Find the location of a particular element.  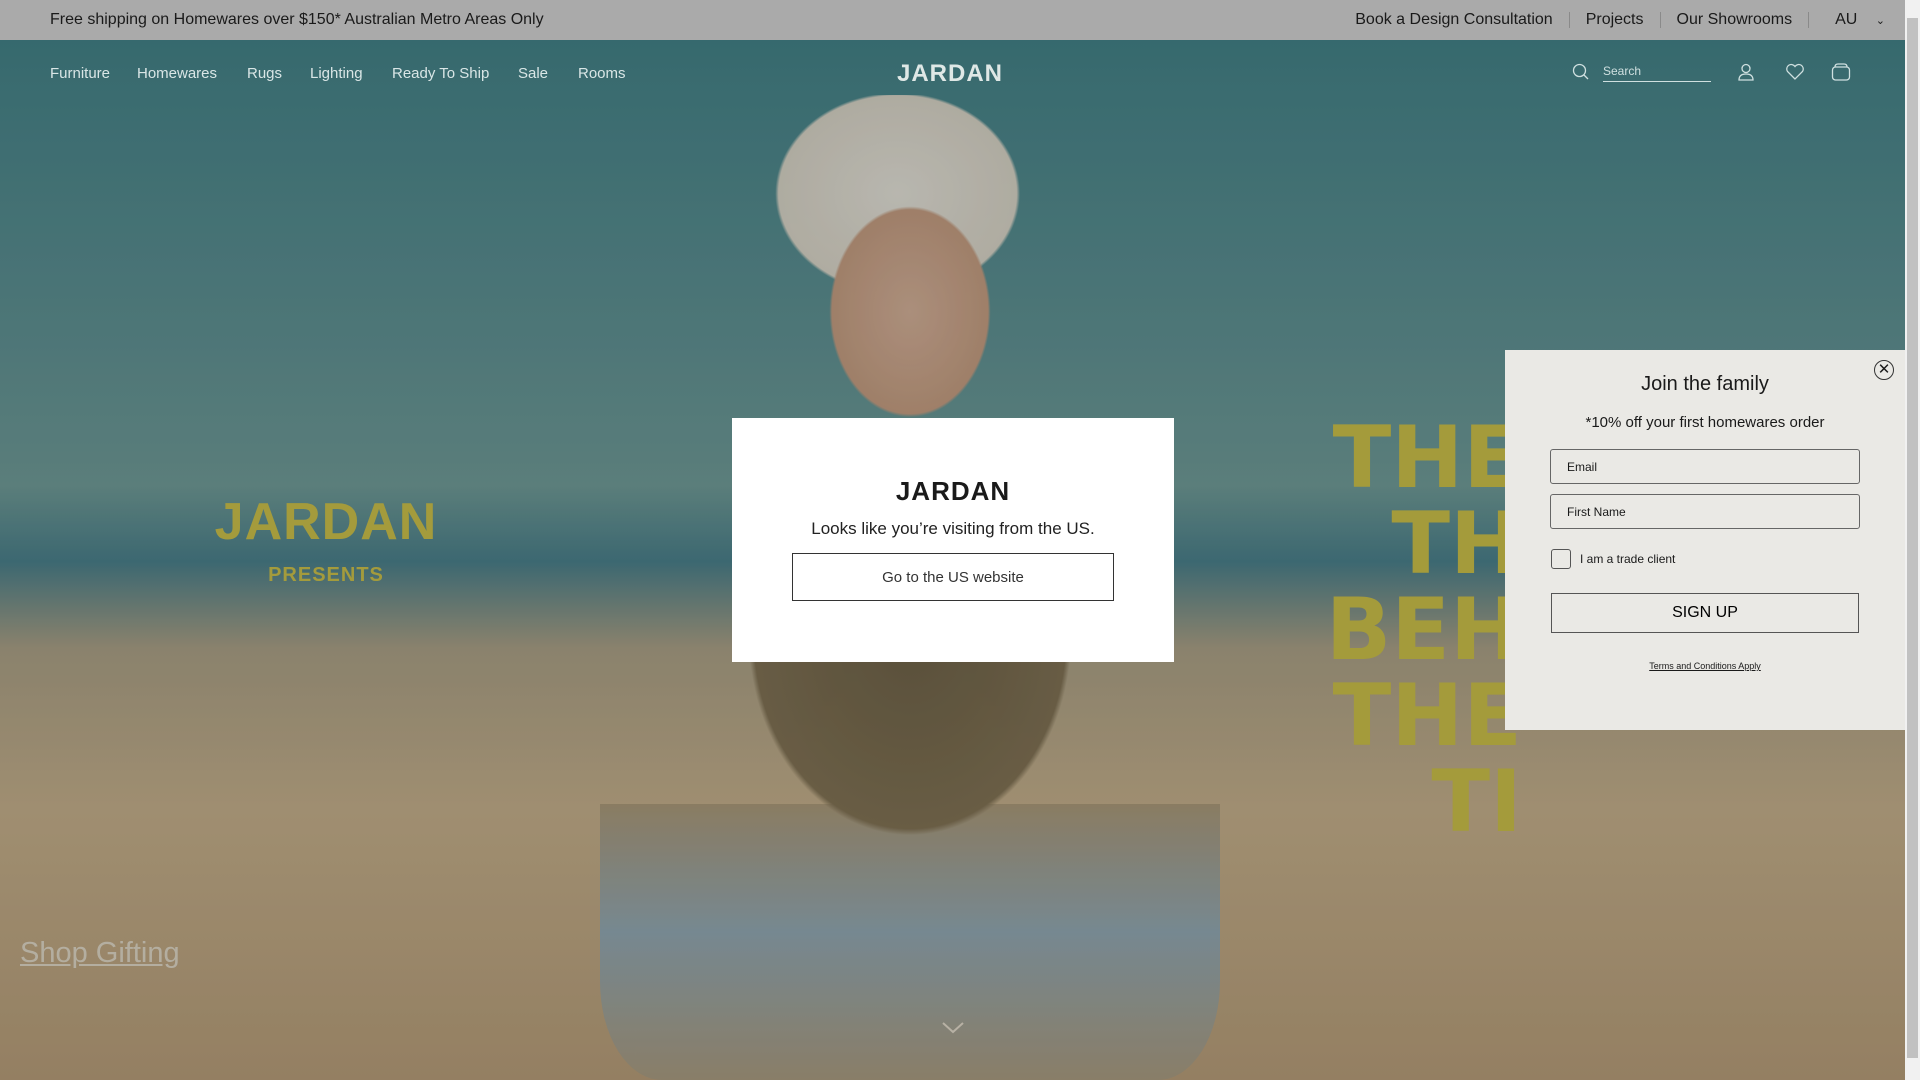

nav-homewares: Homewares is located at coordinates (177, 73).